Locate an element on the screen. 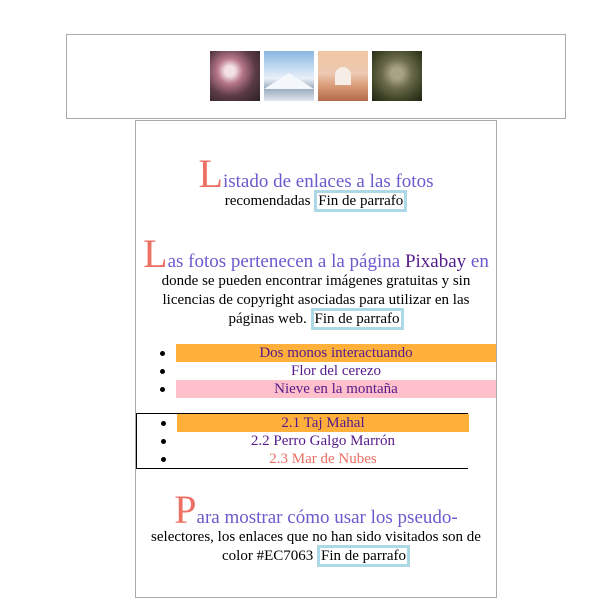 Image resolution: width=601 pixels, height=611 pixels. monkeys-photo is located at coordinates (397, 76).